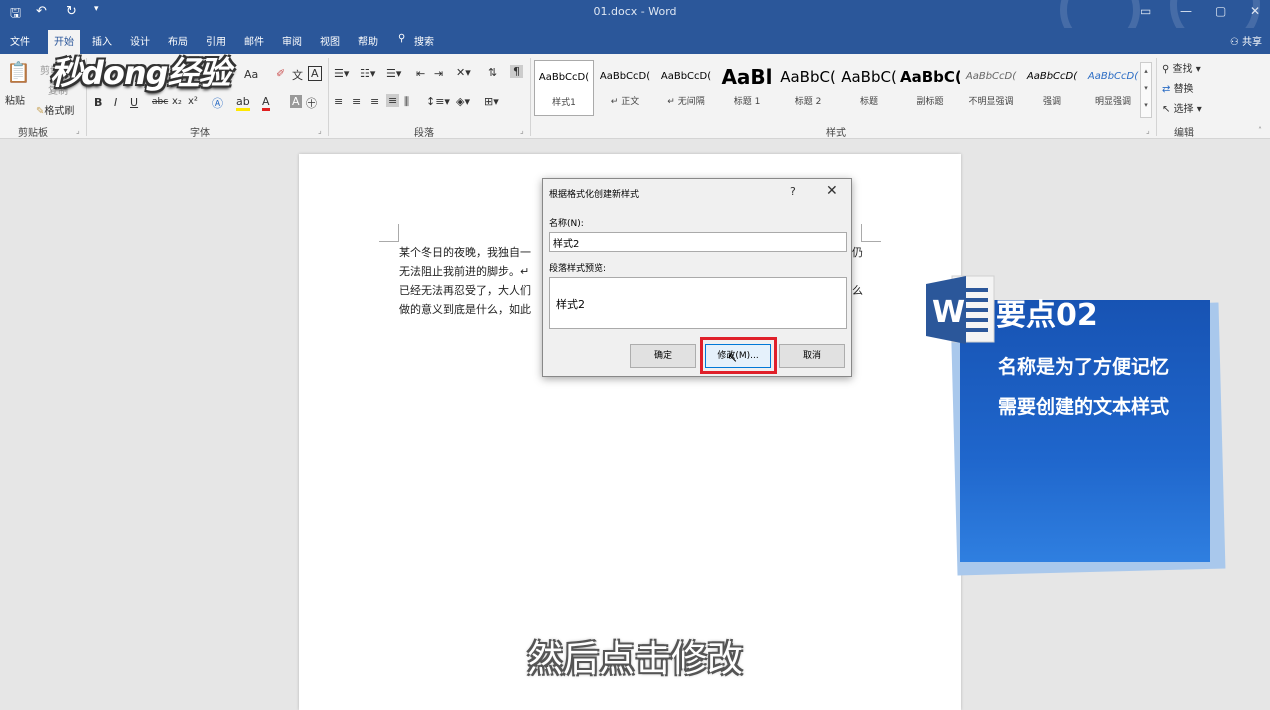 The image size is (1270, 710). What do you see at coordinates (297, 75) in the screenshot?
I see `phonetic-button: 文` at bounding box center [297, 75].